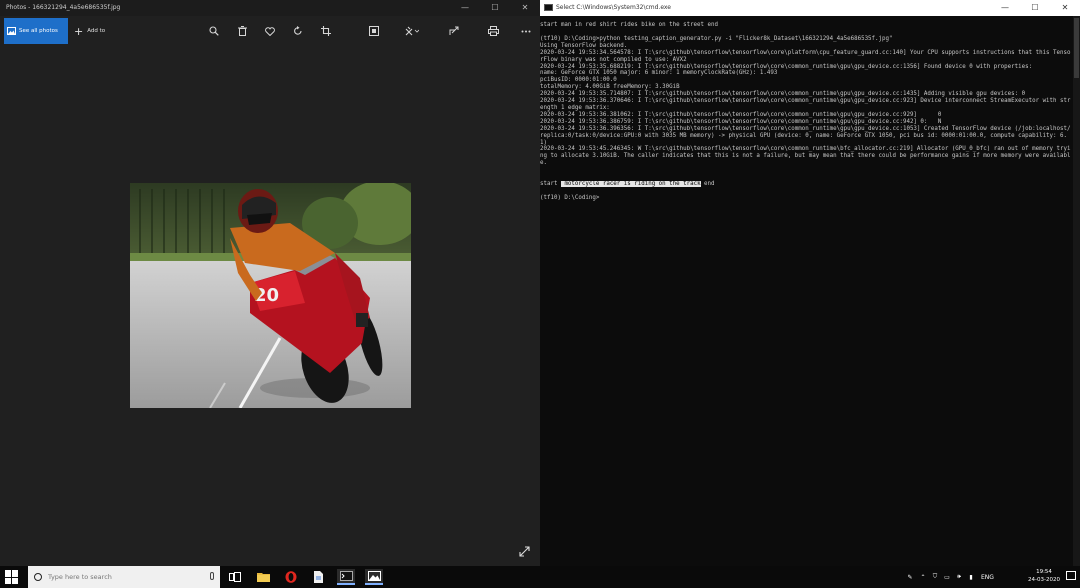 The width and height of the screenshot is (1080, 588). What do you see at coordinates (298, 31) in the screenshot?
I see `rotate-icon` at bounding box center [298, 31].